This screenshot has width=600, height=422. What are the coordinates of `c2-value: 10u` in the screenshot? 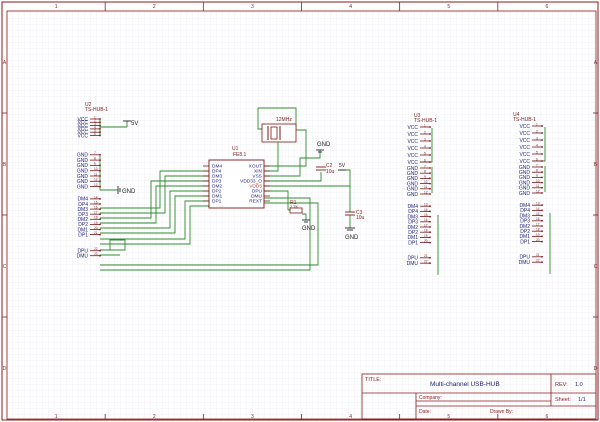 It's located at (330, 172).